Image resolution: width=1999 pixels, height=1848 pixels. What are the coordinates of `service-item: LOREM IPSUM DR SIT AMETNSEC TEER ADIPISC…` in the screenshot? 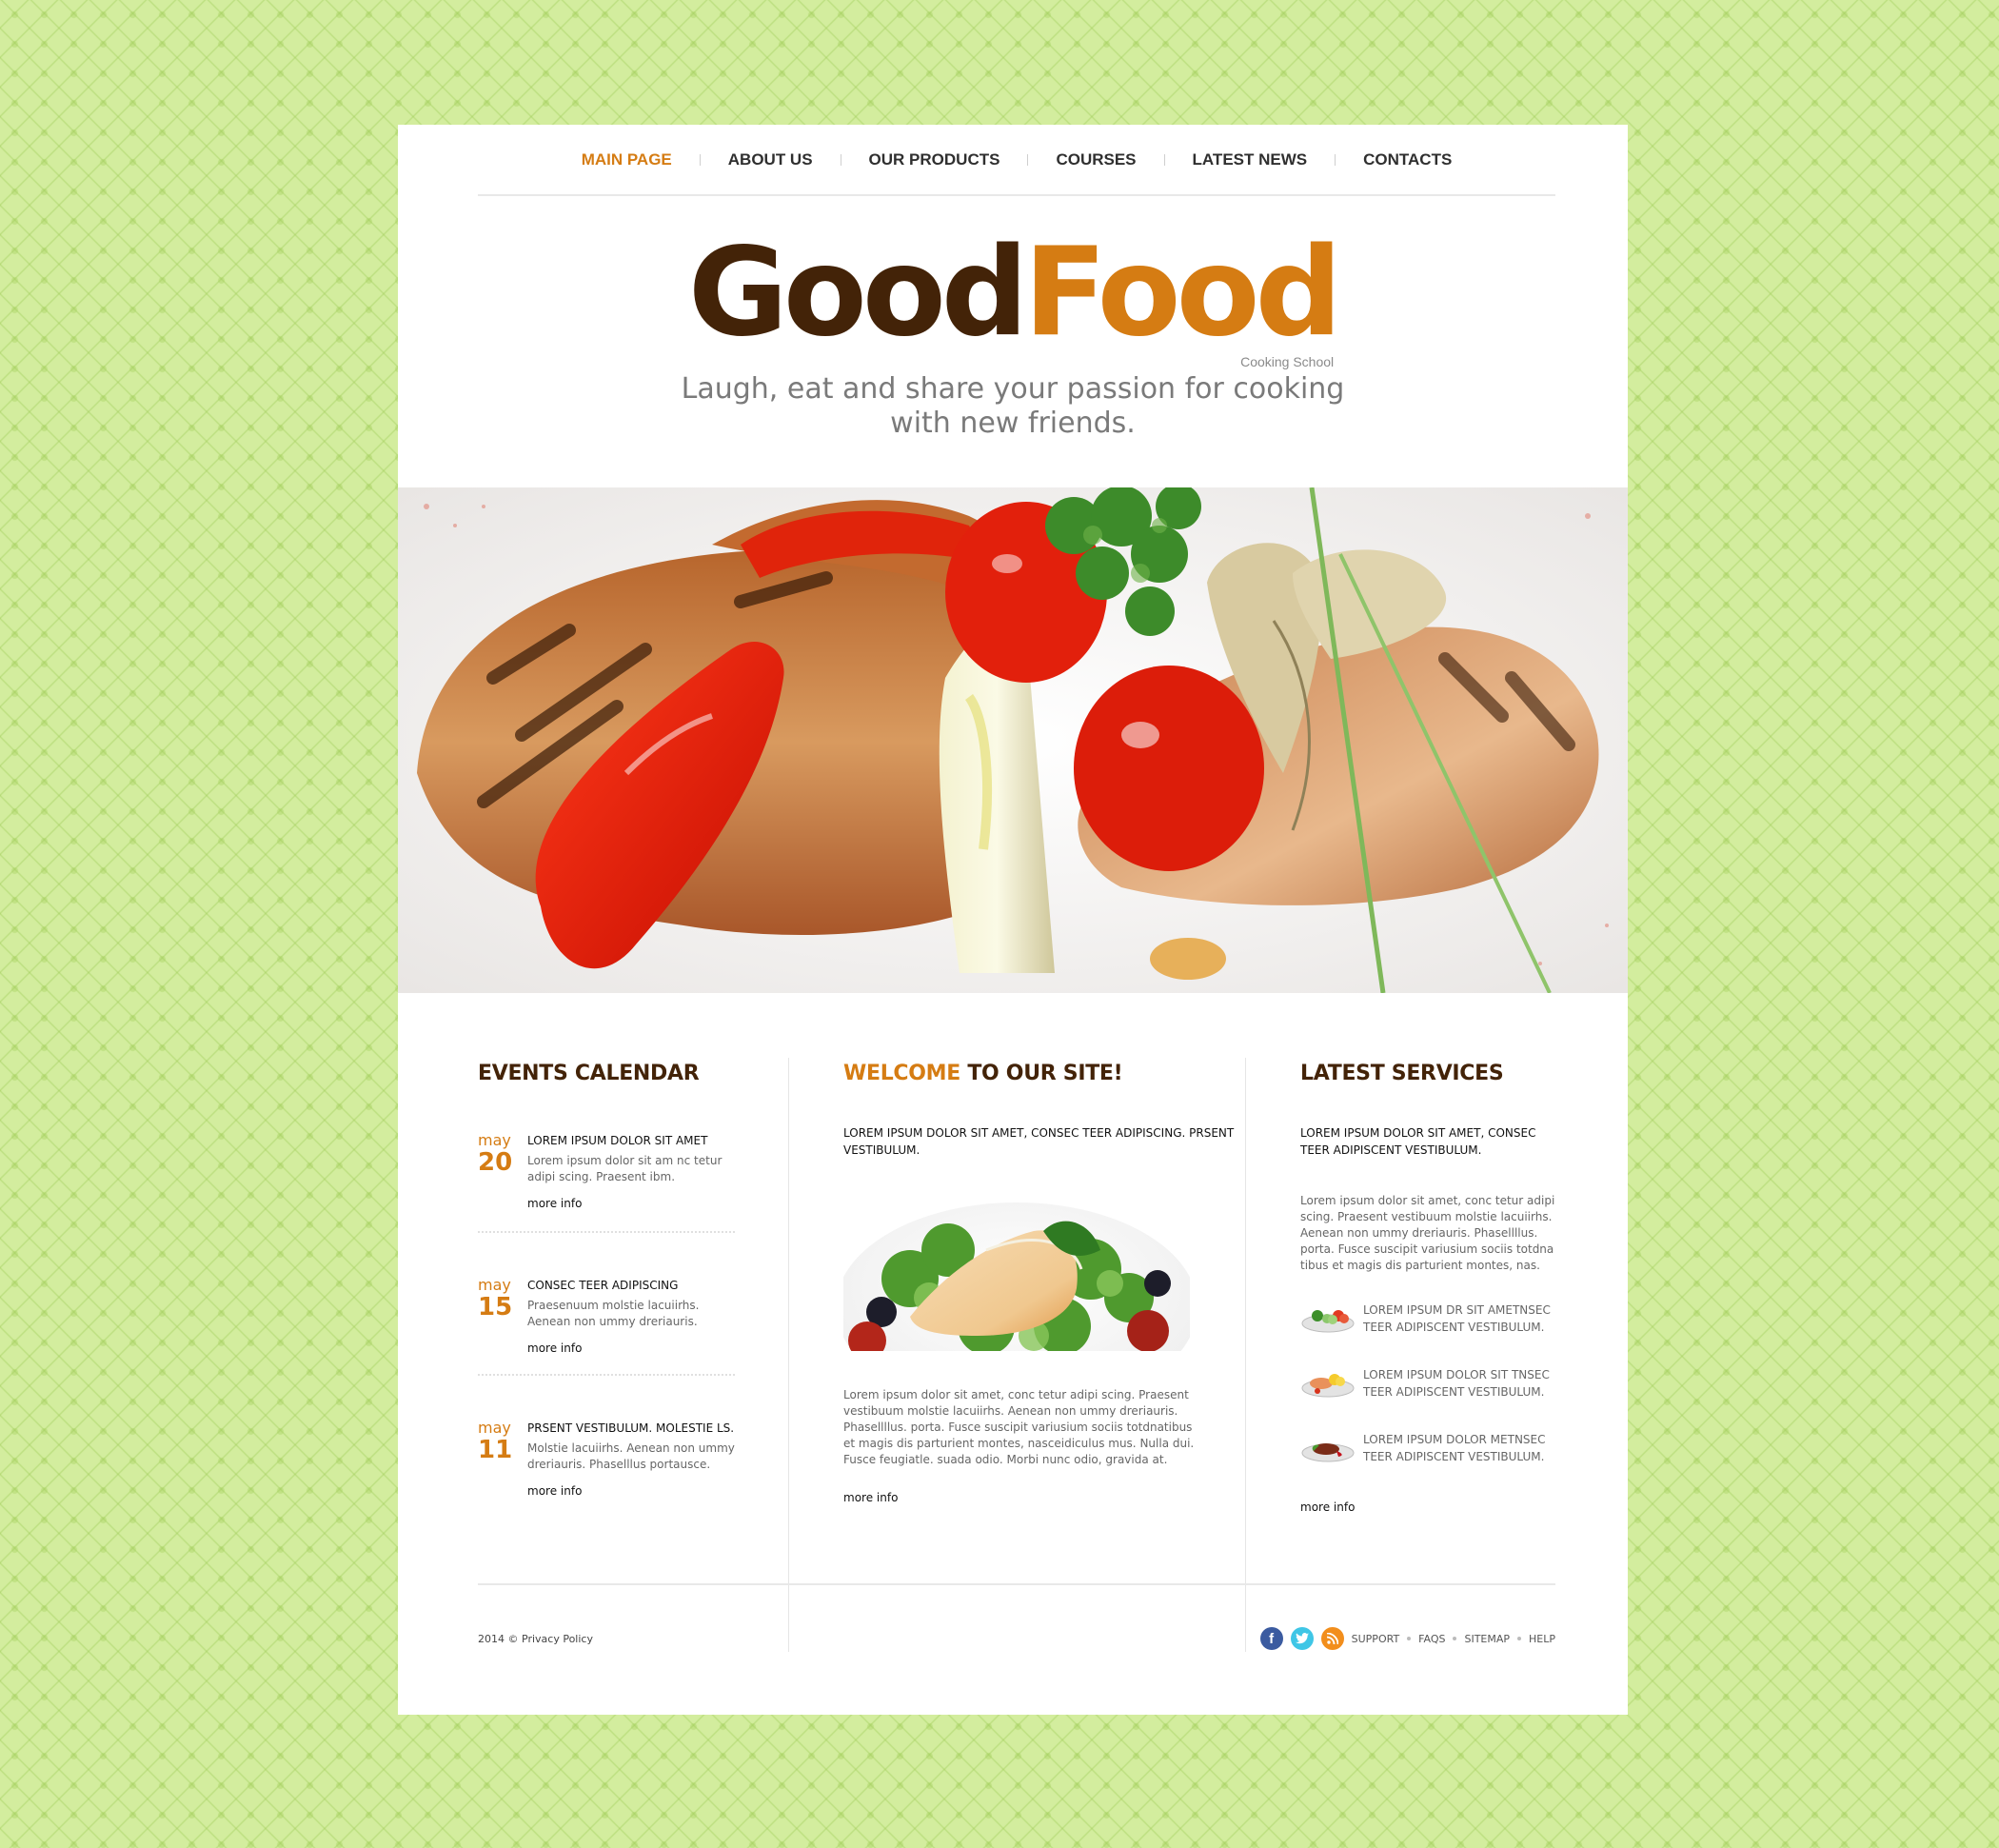 It's located at (1428, 1319).